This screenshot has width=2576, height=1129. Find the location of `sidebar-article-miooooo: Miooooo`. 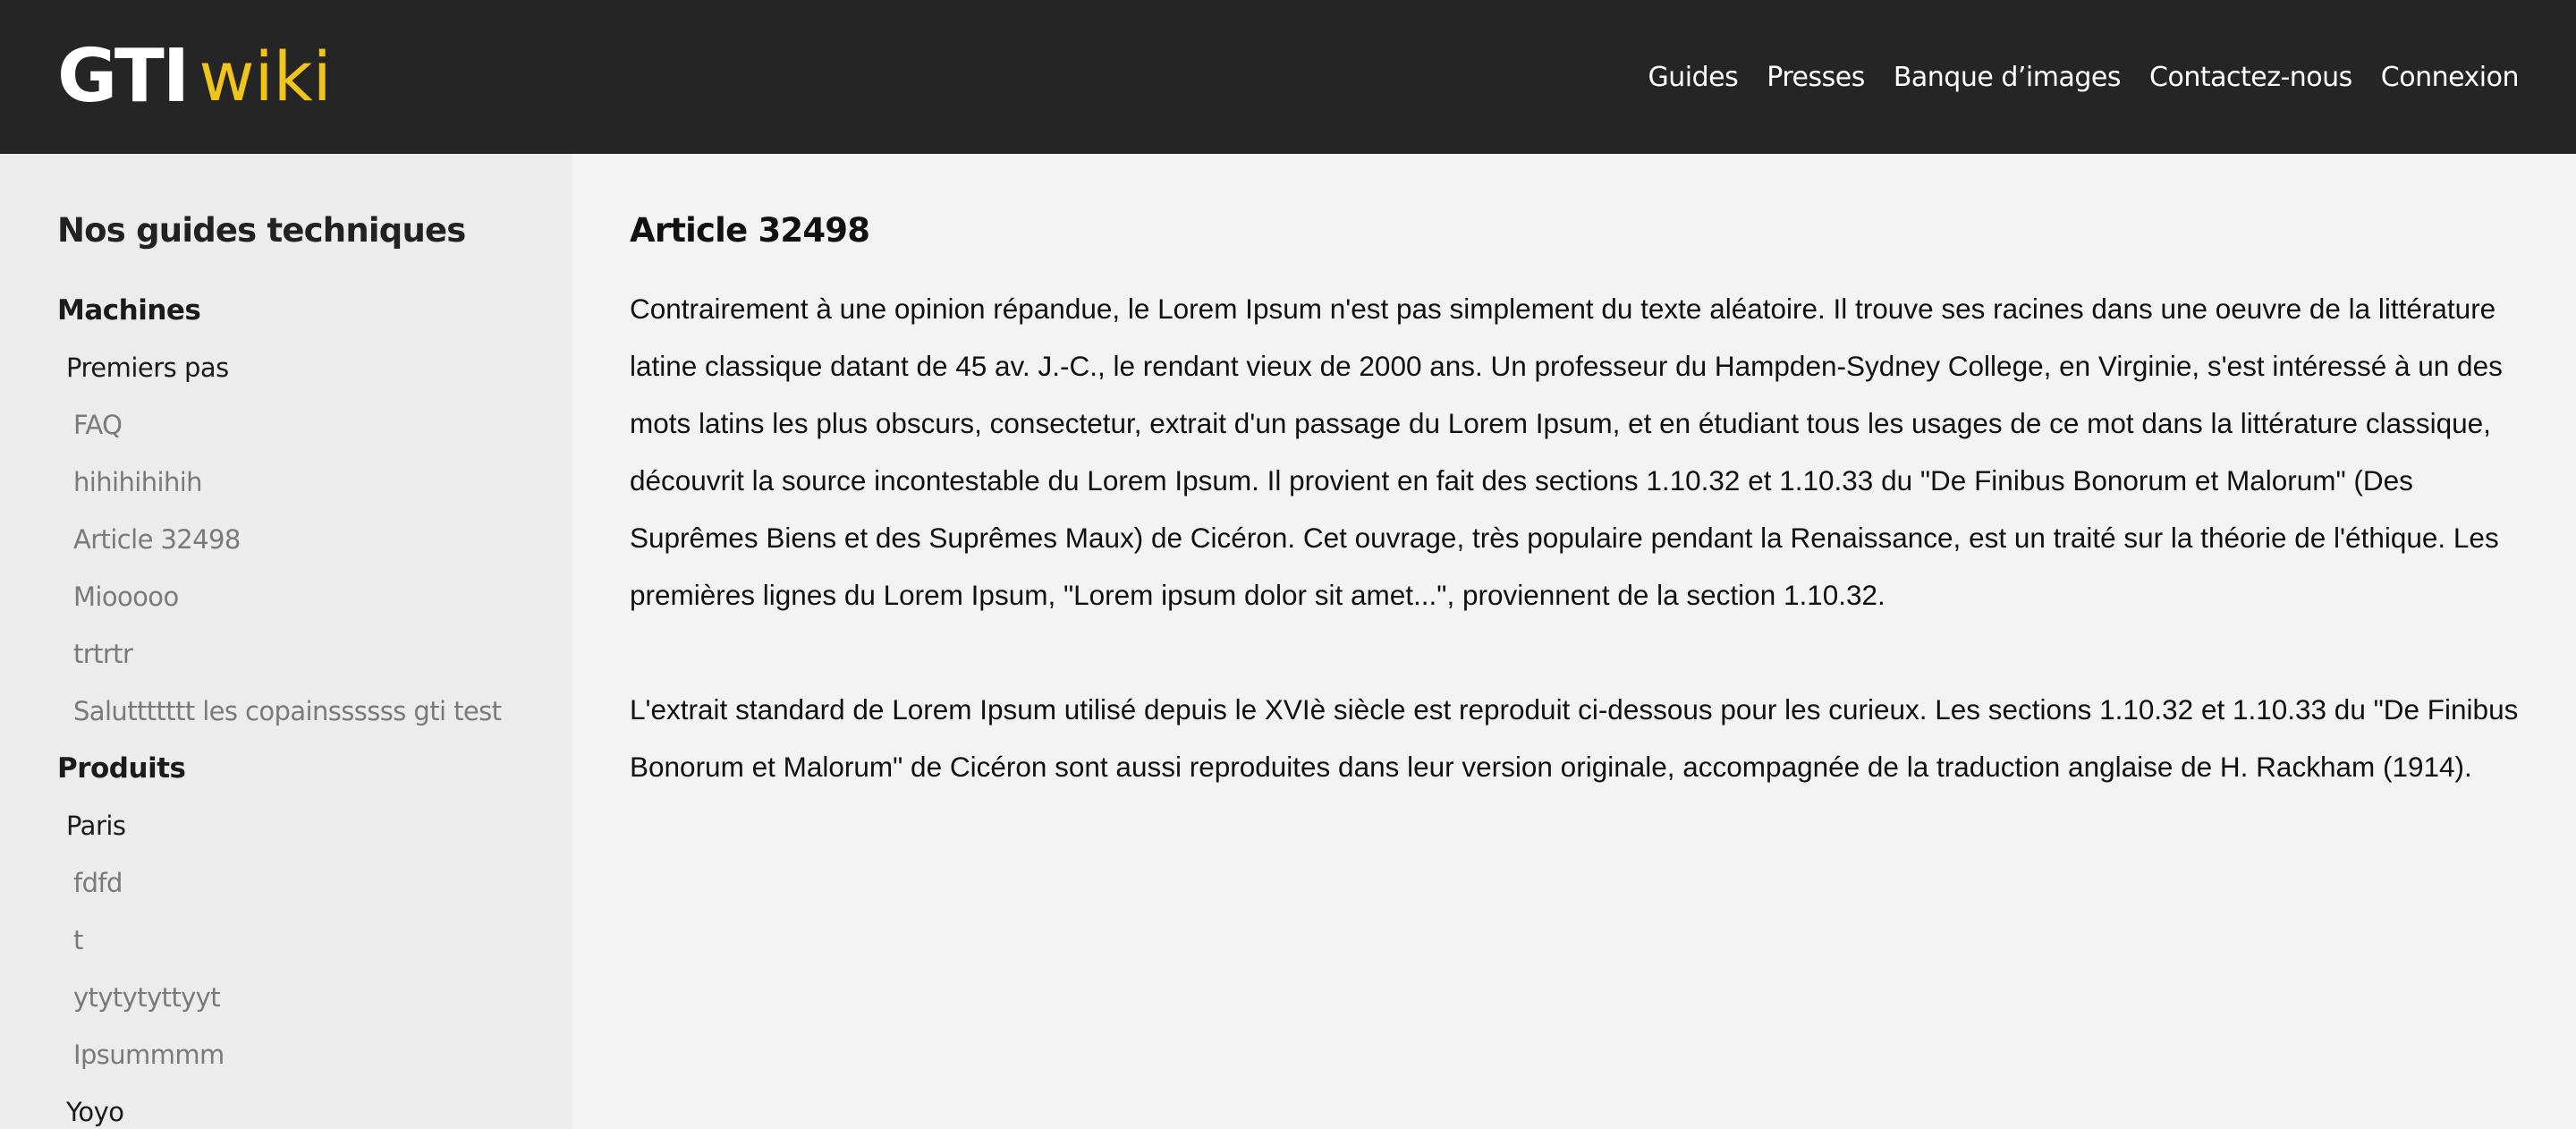

sidebar-article-miooooo: Miooooo is located at coordinates (286, 596).